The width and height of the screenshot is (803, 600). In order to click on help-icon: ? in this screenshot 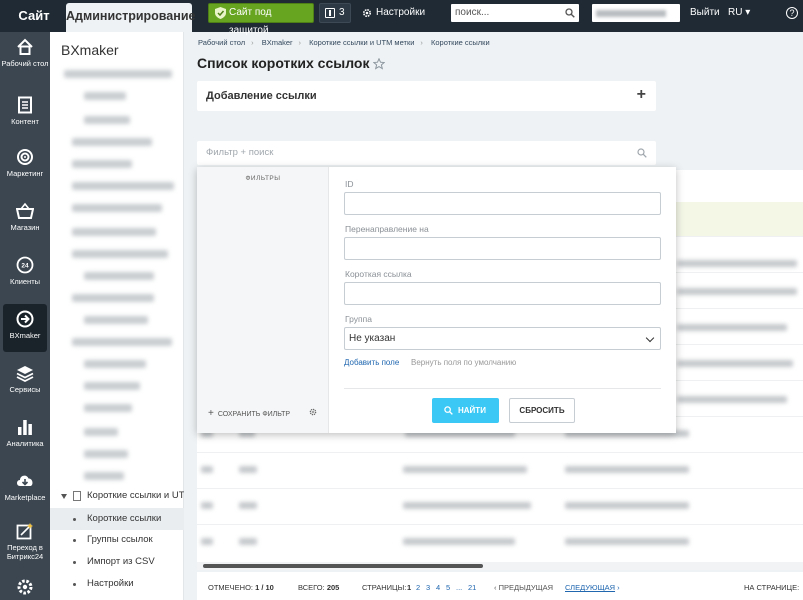, I will do `click(792, 13)`.